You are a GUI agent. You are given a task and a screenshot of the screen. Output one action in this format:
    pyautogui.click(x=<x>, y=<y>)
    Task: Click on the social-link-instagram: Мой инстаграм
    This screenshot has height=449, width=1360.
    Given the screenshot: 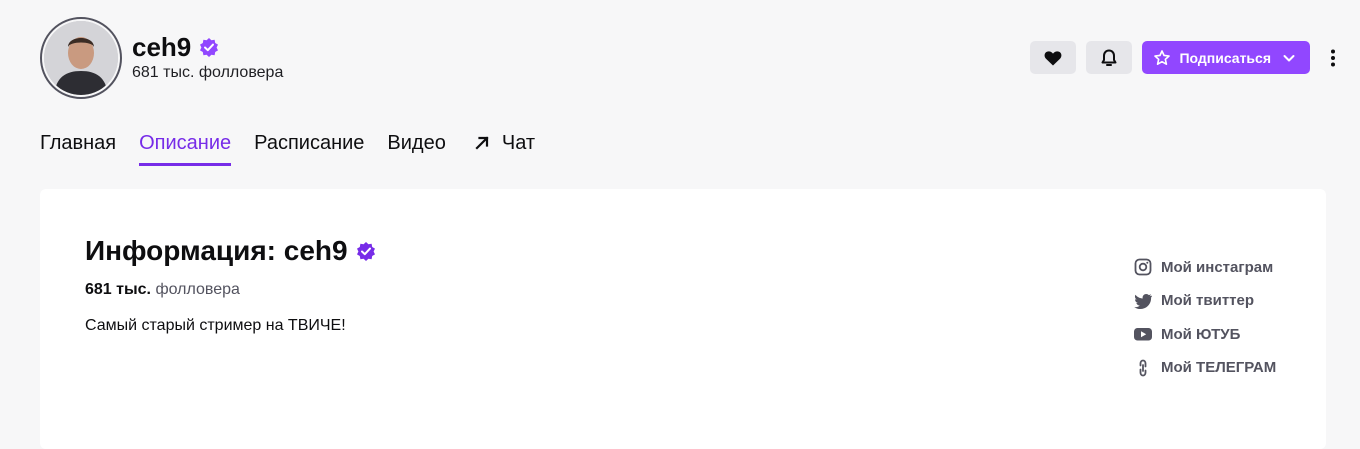 What is the action you would take?
    pyautogui.click(x=1204, y=267)
    